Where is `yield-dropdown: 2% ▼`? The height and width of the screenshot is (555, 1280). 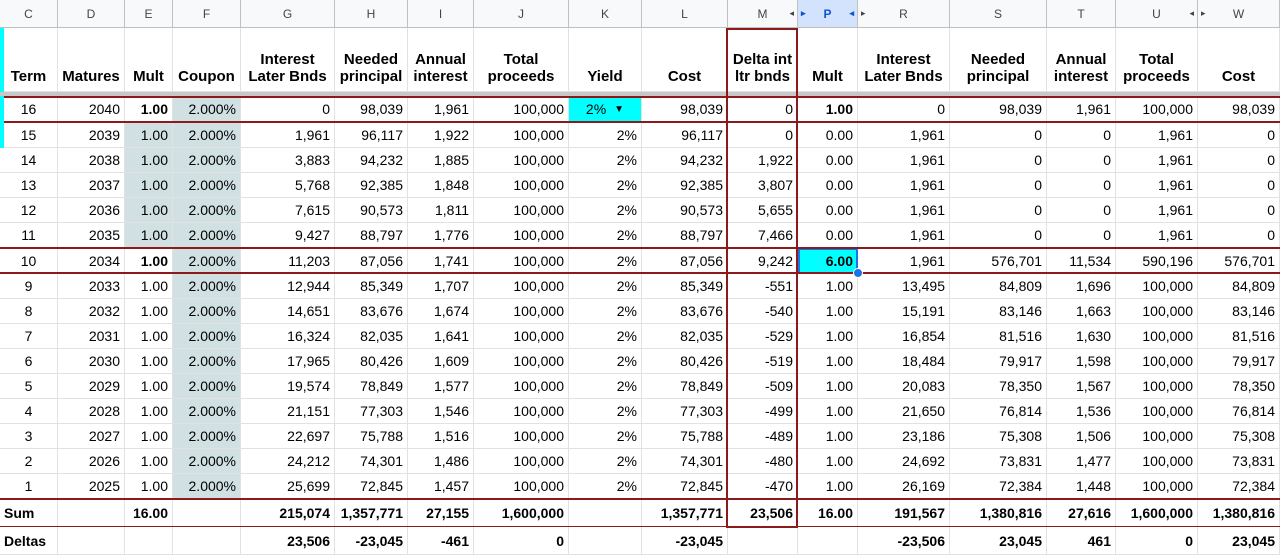 yield-dropdown: 2% ▼ is located at coordinates (605, 109).